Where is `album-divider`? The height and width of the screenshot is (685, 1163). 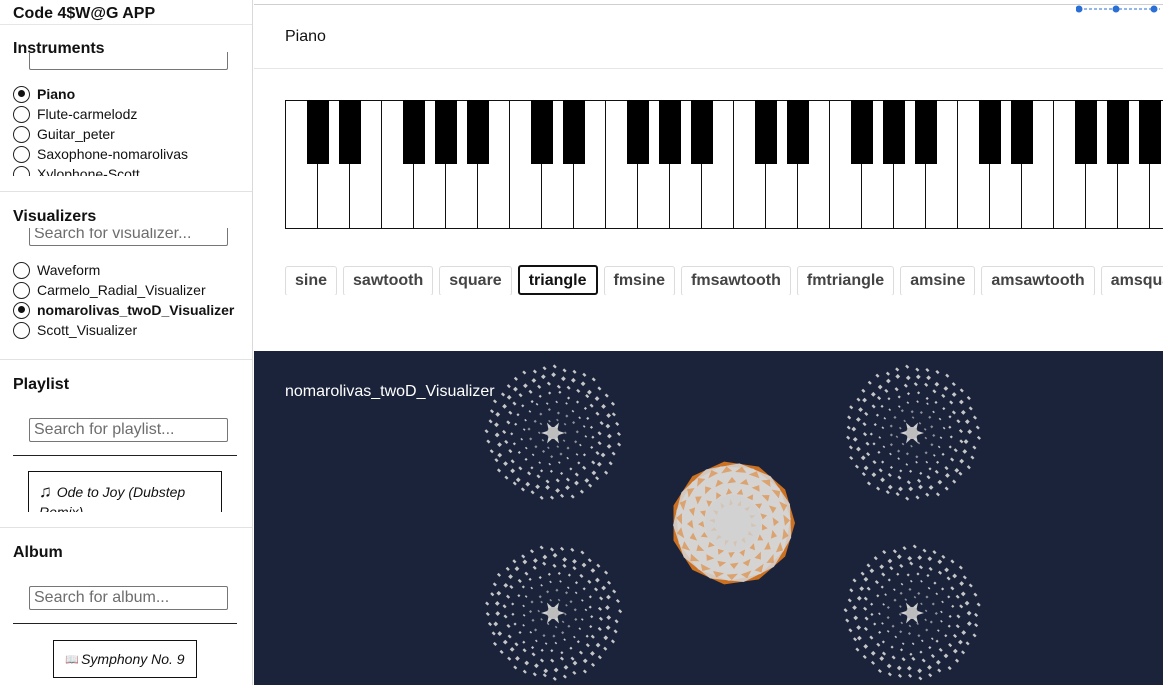
album-divider is located at coordinates (125, 623).